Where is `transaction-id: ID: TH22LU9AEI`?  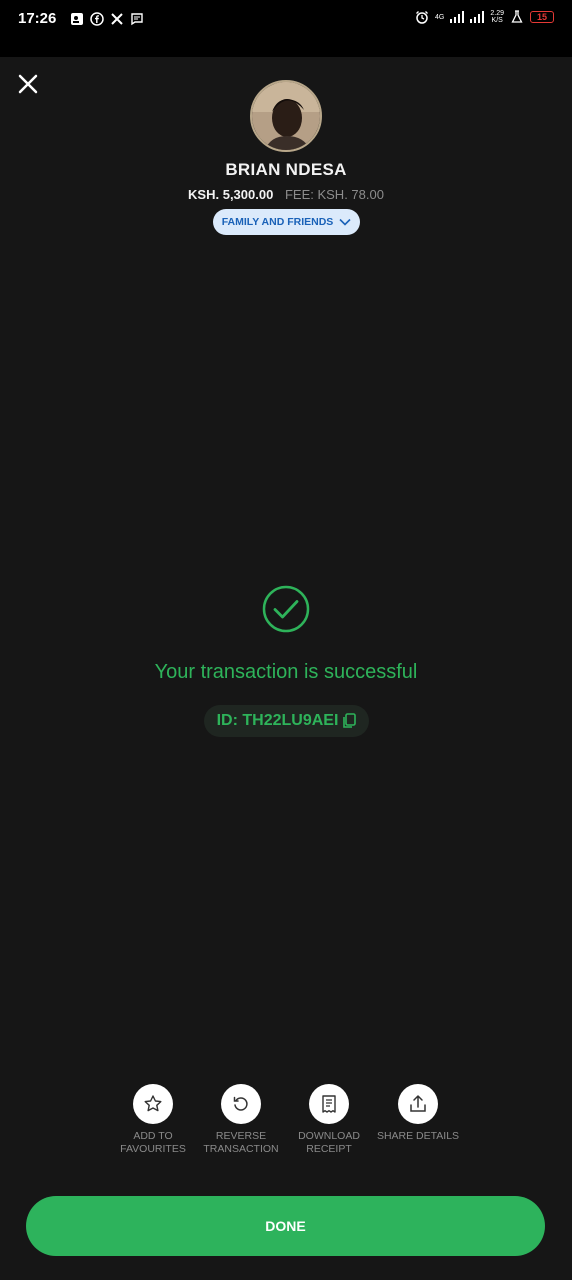 transaction-id: ID: TH22LU9AEI is located at coordinates (277, 720).